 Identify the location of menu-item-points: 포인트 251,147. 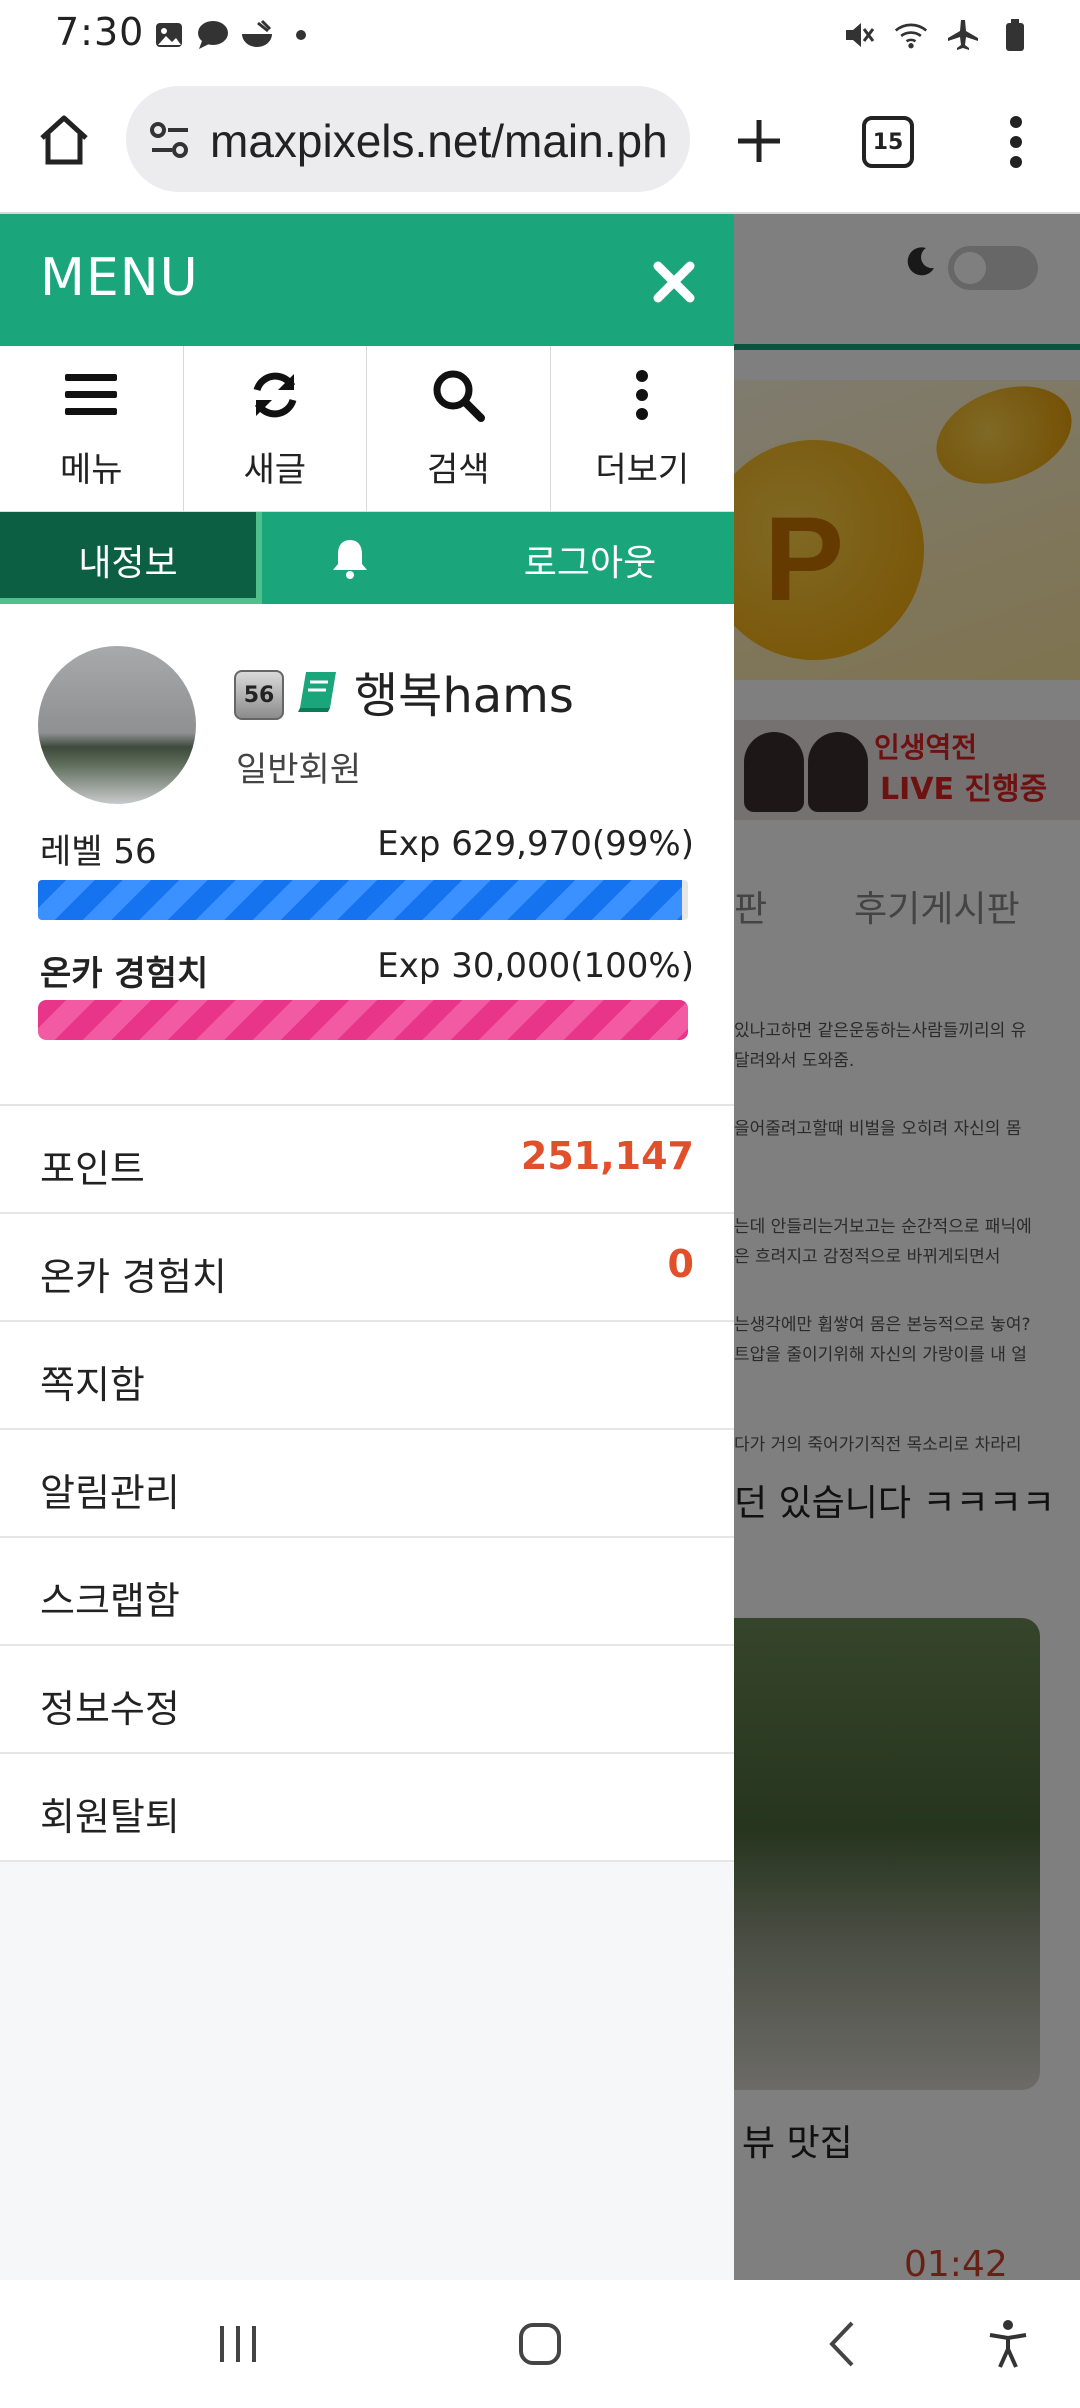
(367, 1160).